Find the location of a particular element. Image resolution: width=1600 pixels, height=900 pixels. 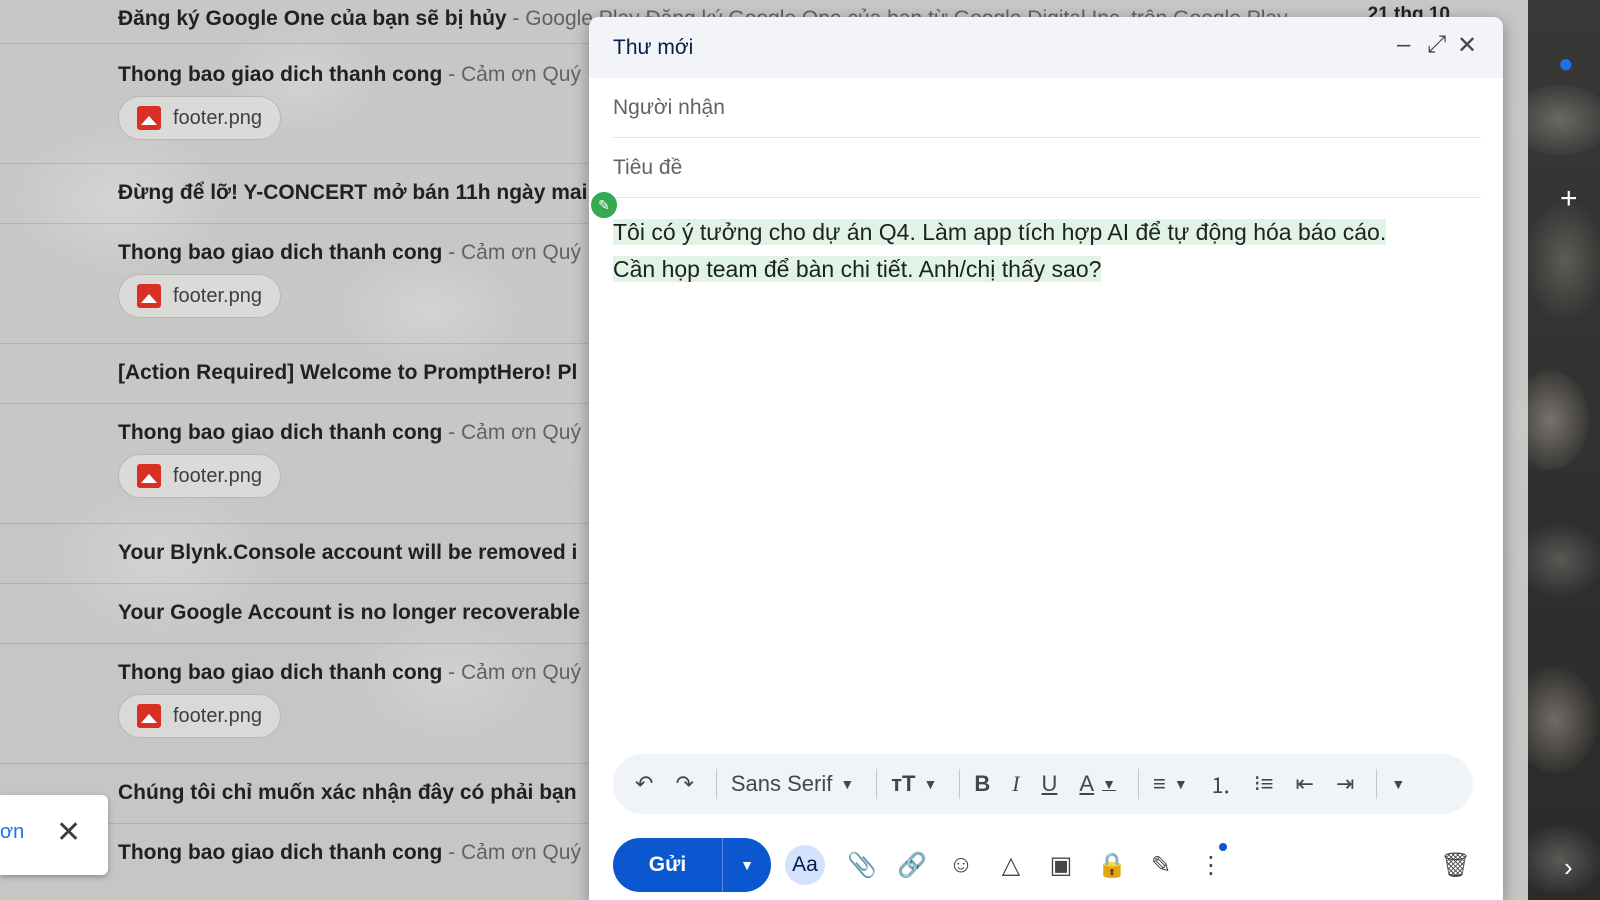

photo-icon: ▣ is located at coordinates (1061, 865).